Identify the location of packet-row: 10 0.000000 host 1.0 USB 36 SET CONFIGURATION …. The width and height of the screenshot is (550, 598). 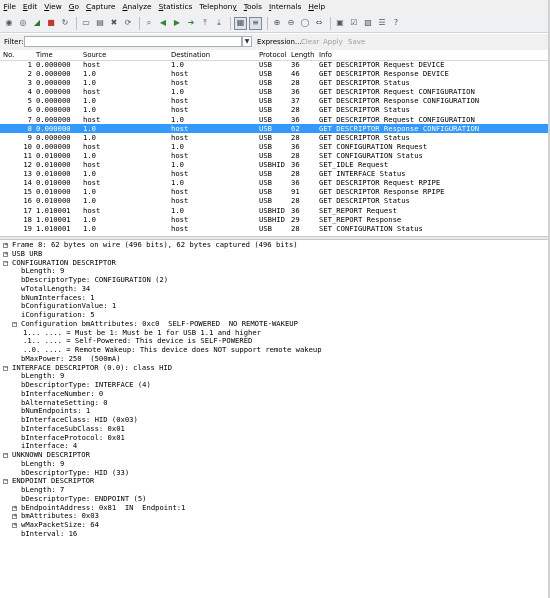
(275, 146).